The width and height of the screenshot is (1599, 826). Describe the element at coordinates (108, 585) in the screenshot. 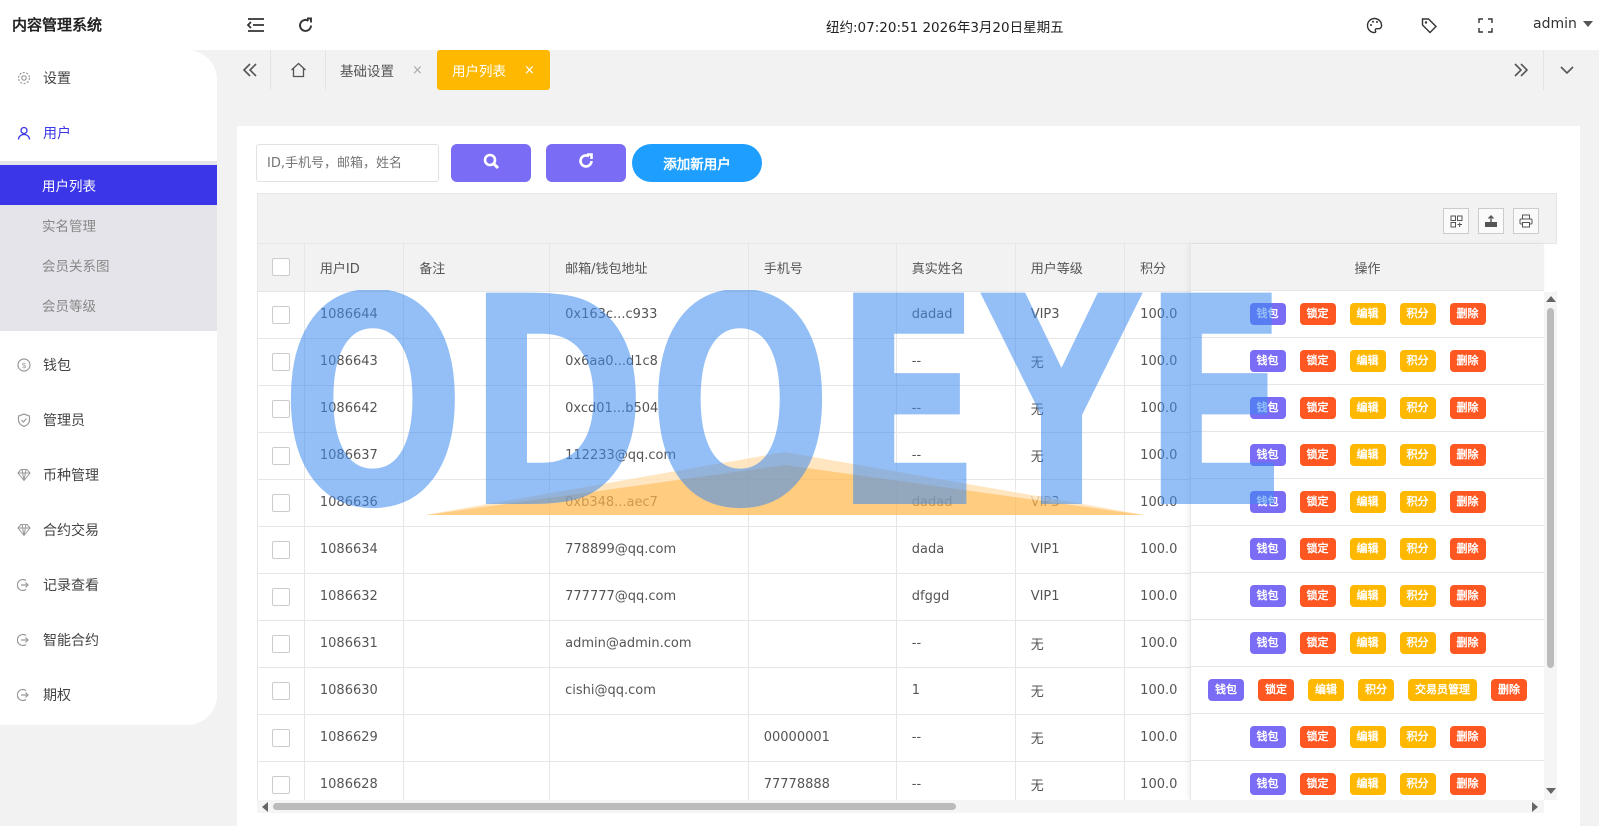

I see `sidebar-item-records: 记录查看` at that location.